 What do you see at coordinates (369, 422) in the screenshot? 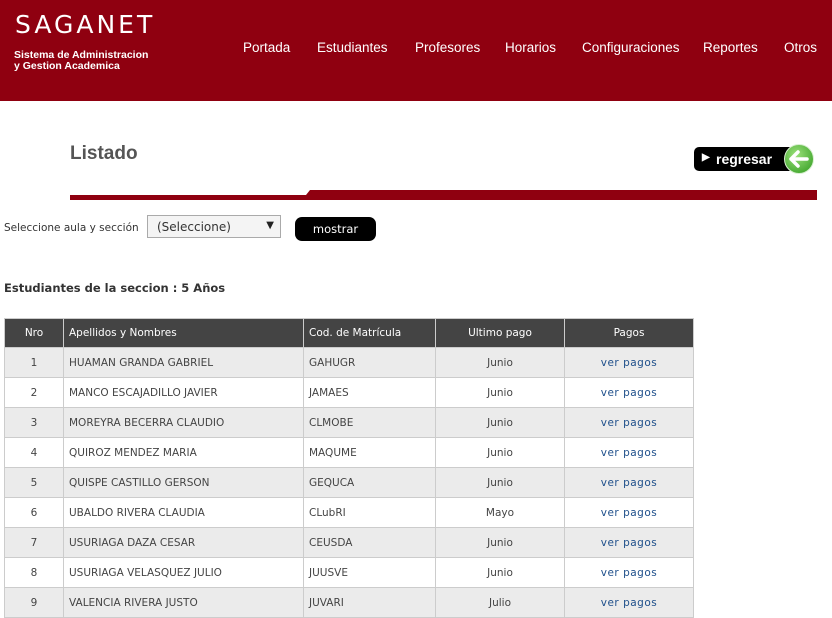
I see `cell-code: CLMOBE` at bounding box center [369, 422].